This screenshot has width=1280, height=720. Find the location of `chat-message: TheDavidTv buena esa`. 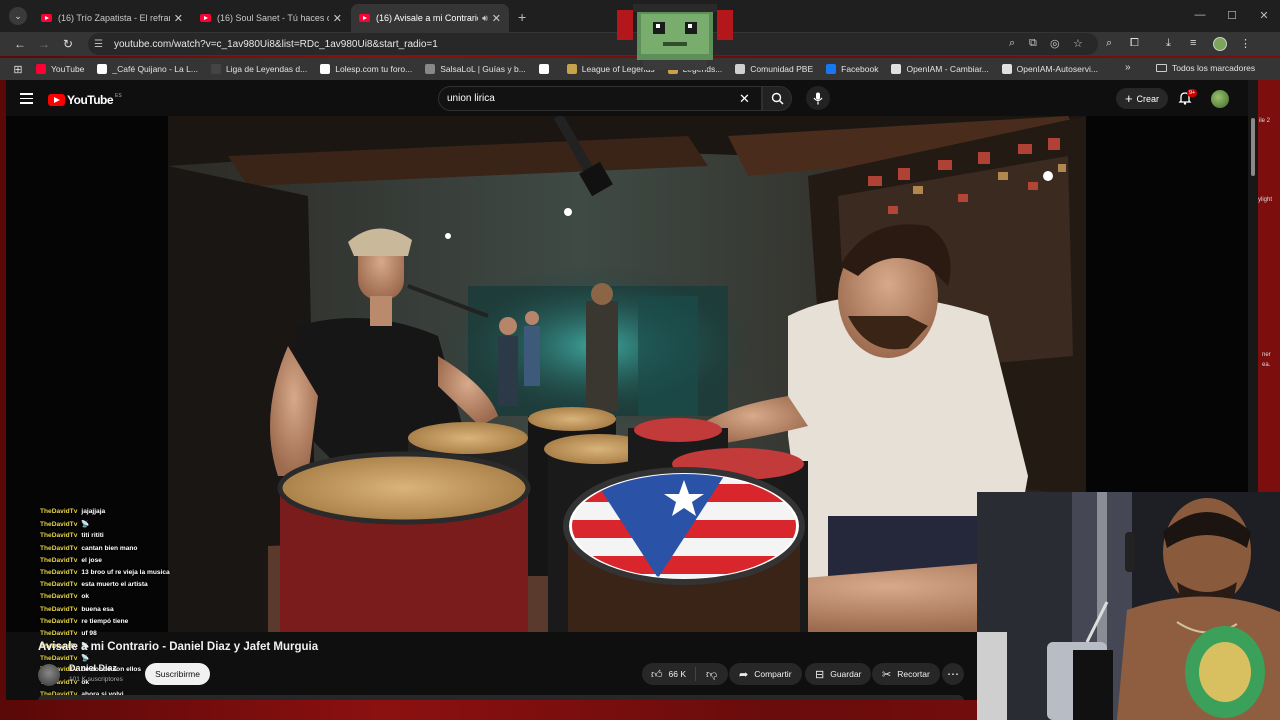

chat-message: TheDavidTv buena esa is located at coordinates (140, 612).